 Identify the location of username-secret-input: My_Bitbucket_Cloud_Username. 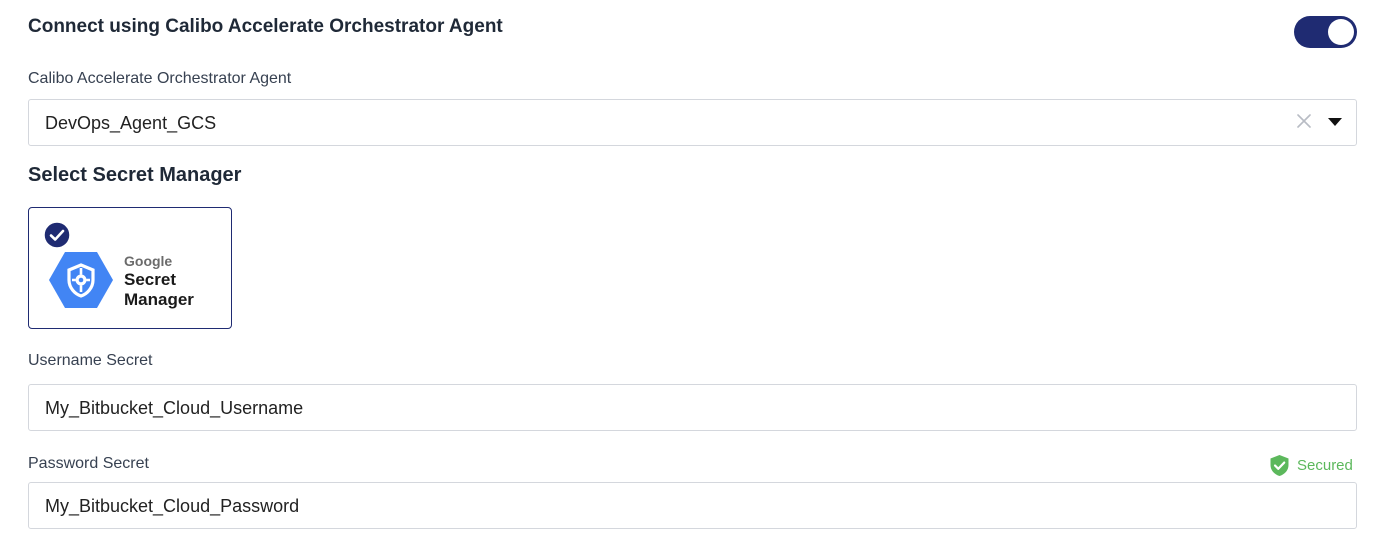
(692, 407).